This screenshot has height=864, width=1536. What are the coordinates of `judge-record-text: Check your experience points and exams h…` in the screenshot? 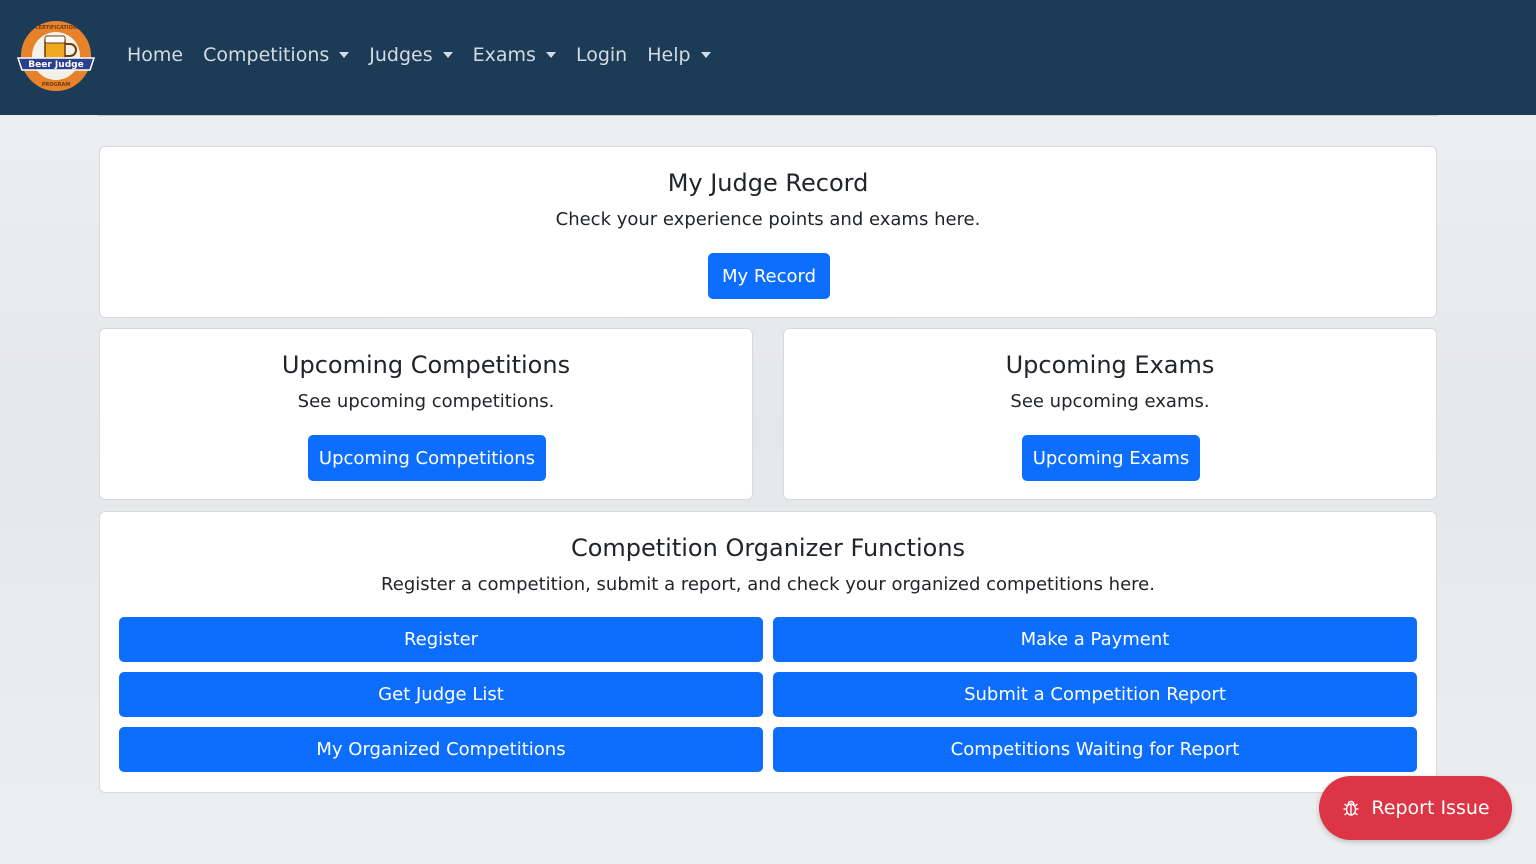 It's located at (768, 219).